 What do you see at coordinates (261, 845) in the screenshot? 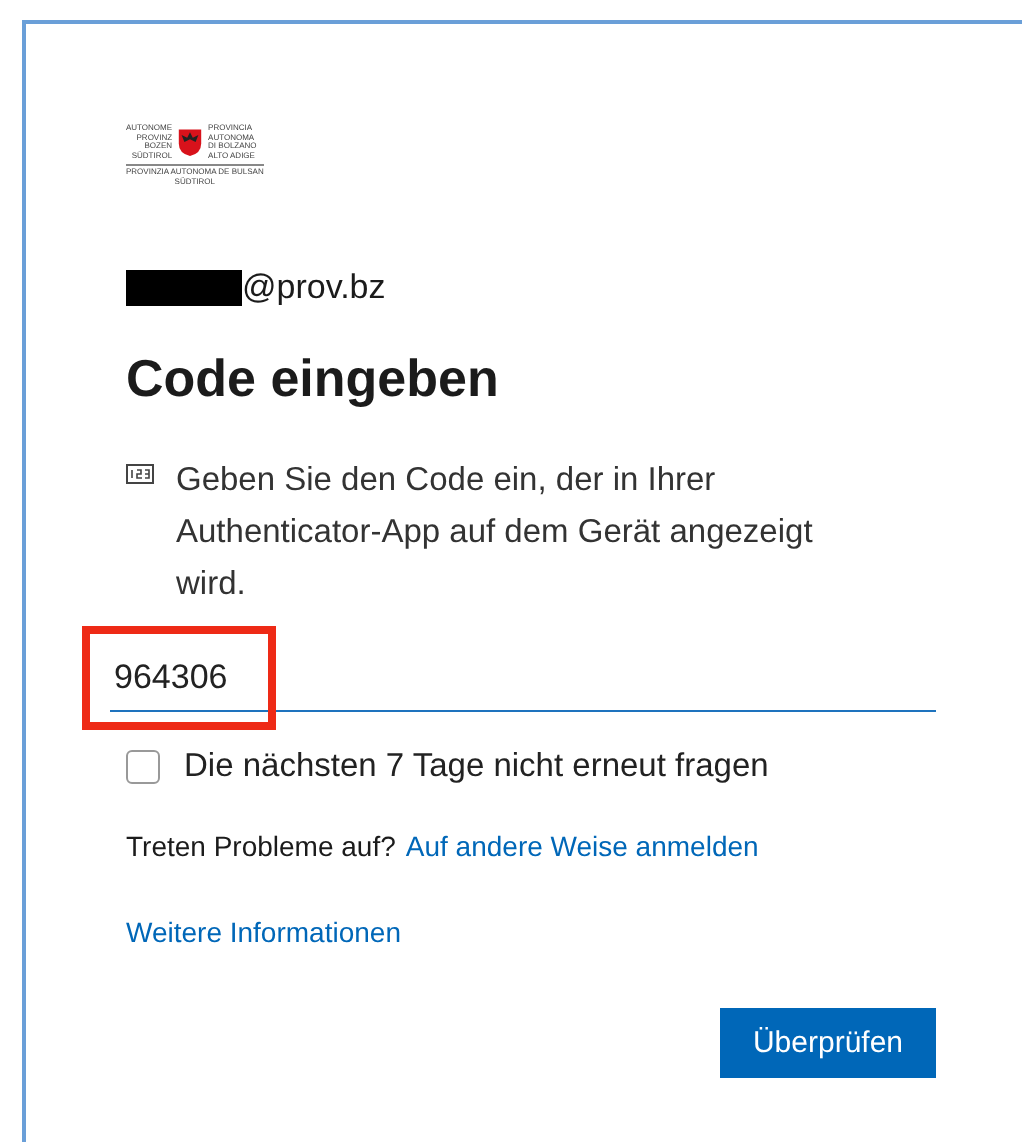
I see `trouble-text: Treten Probleme auf?` at bounding box center [261, 845].